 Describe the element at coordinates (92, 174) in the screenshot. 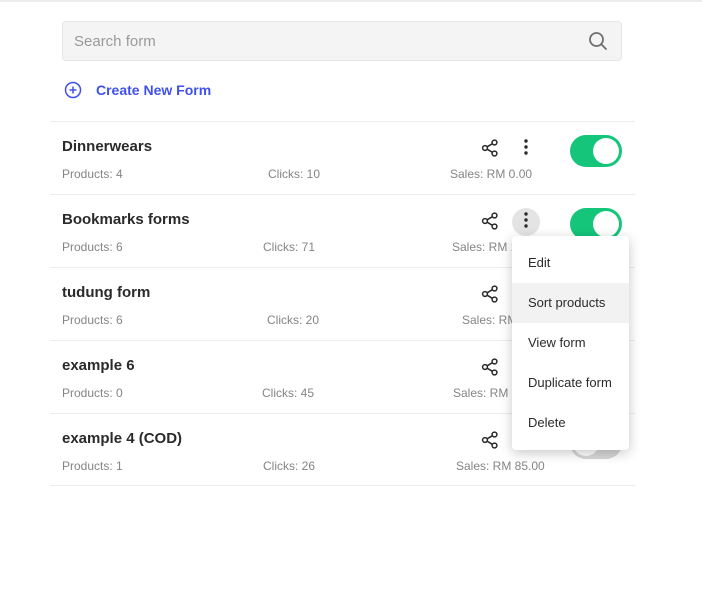

I see `products-count: Products: 4` at that location.